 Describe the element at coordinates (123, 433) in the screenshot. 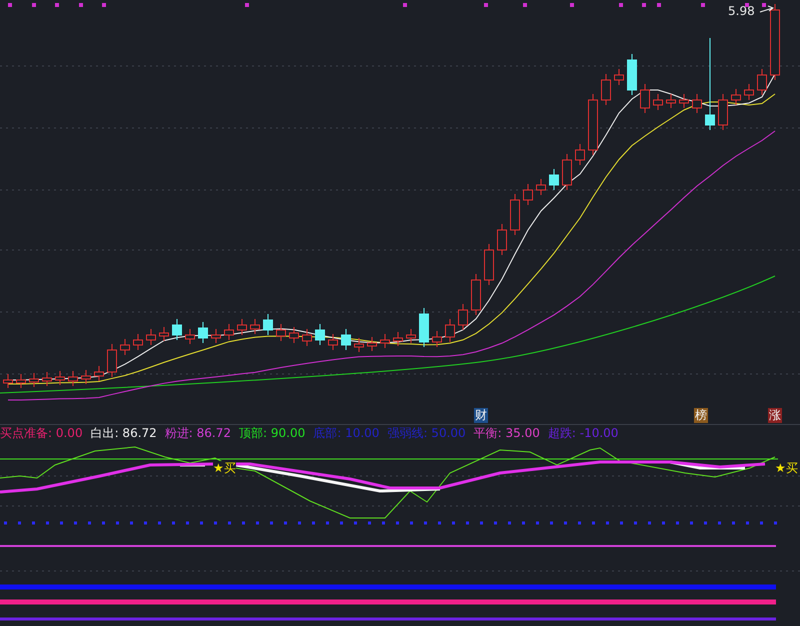

I see `indicator-value: 白出: 86.72` at that location.